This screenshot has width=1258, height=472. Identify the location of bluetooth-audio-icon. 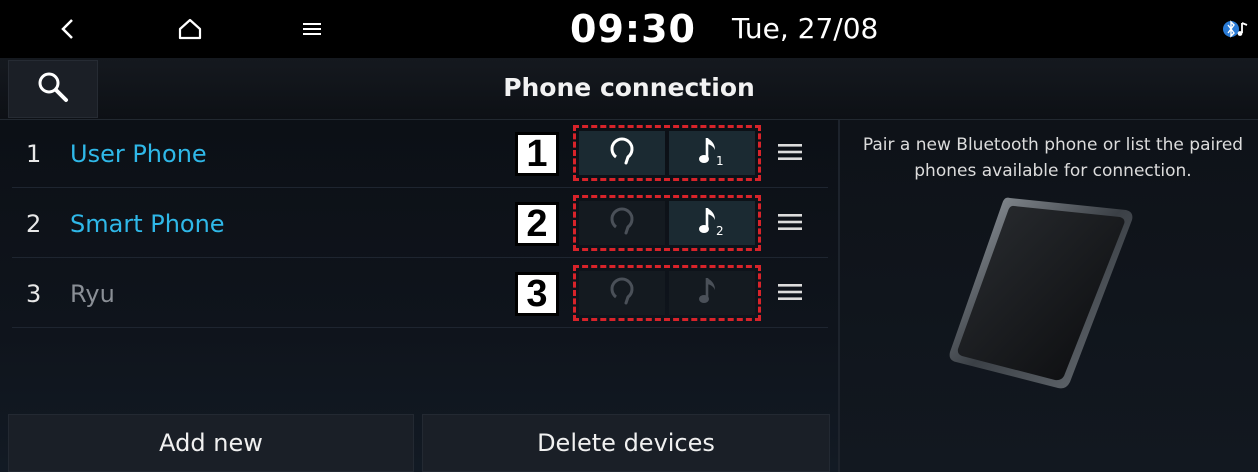
(1236, 29).